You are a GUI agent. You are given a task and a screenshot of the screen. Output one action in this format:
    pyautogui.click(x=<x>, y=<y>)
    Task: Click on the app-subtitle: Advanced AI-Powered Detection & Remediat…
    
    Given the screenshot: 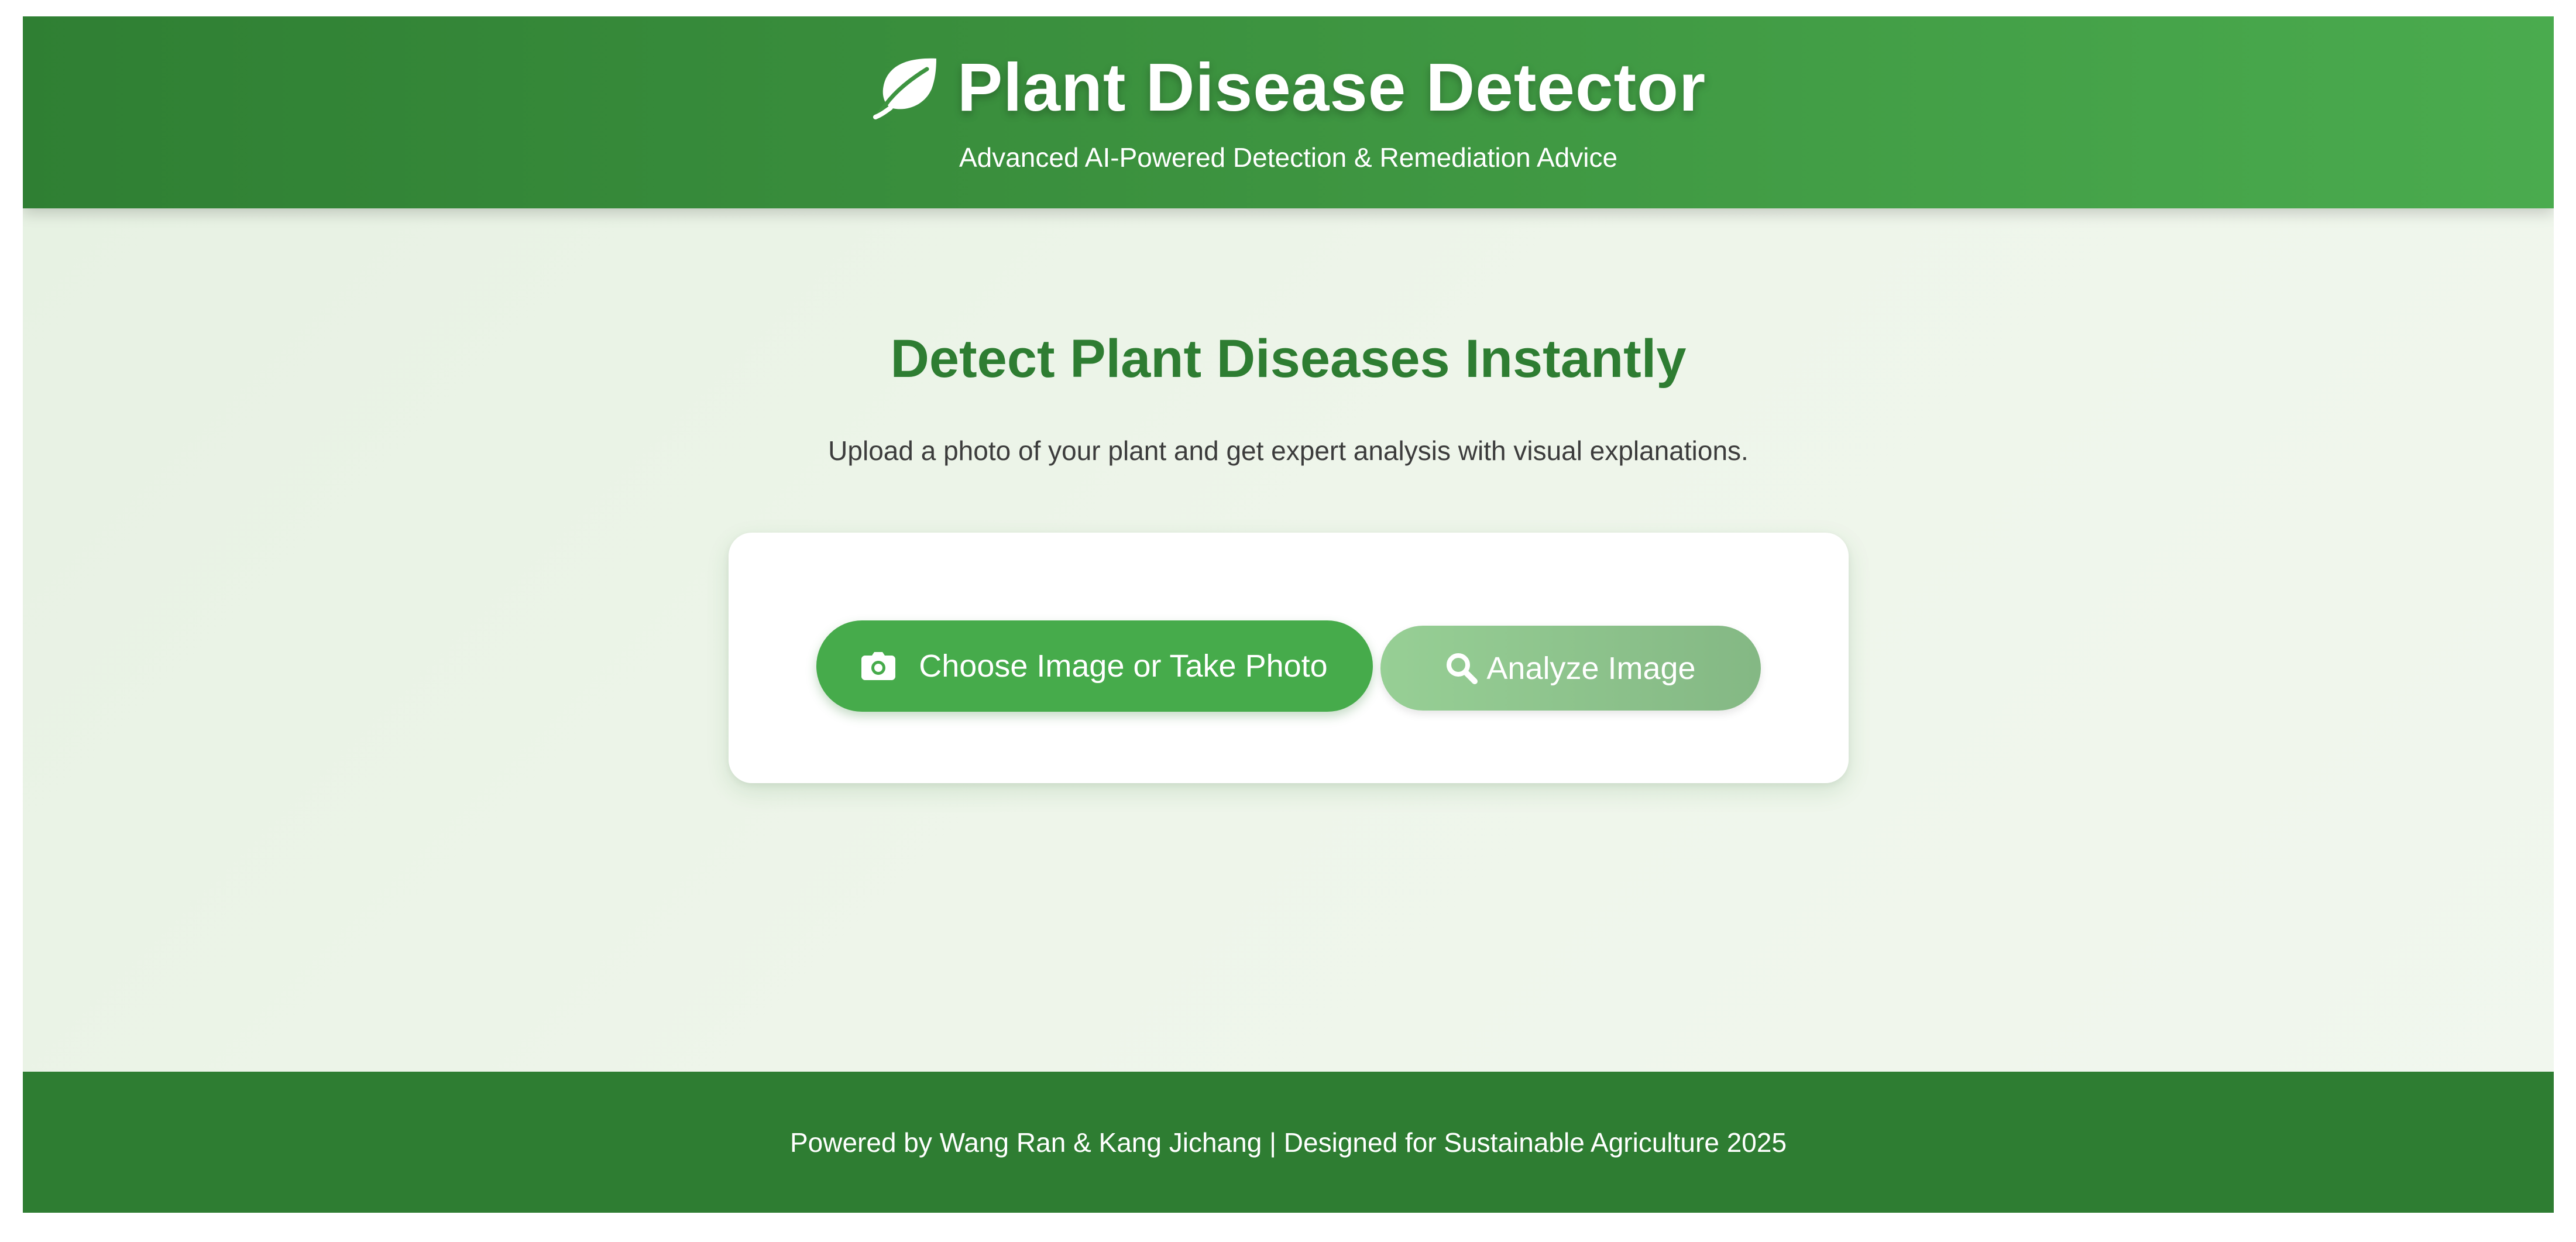 What is the action you would take?
    pyautogui.click(x=1289, y=157)
    